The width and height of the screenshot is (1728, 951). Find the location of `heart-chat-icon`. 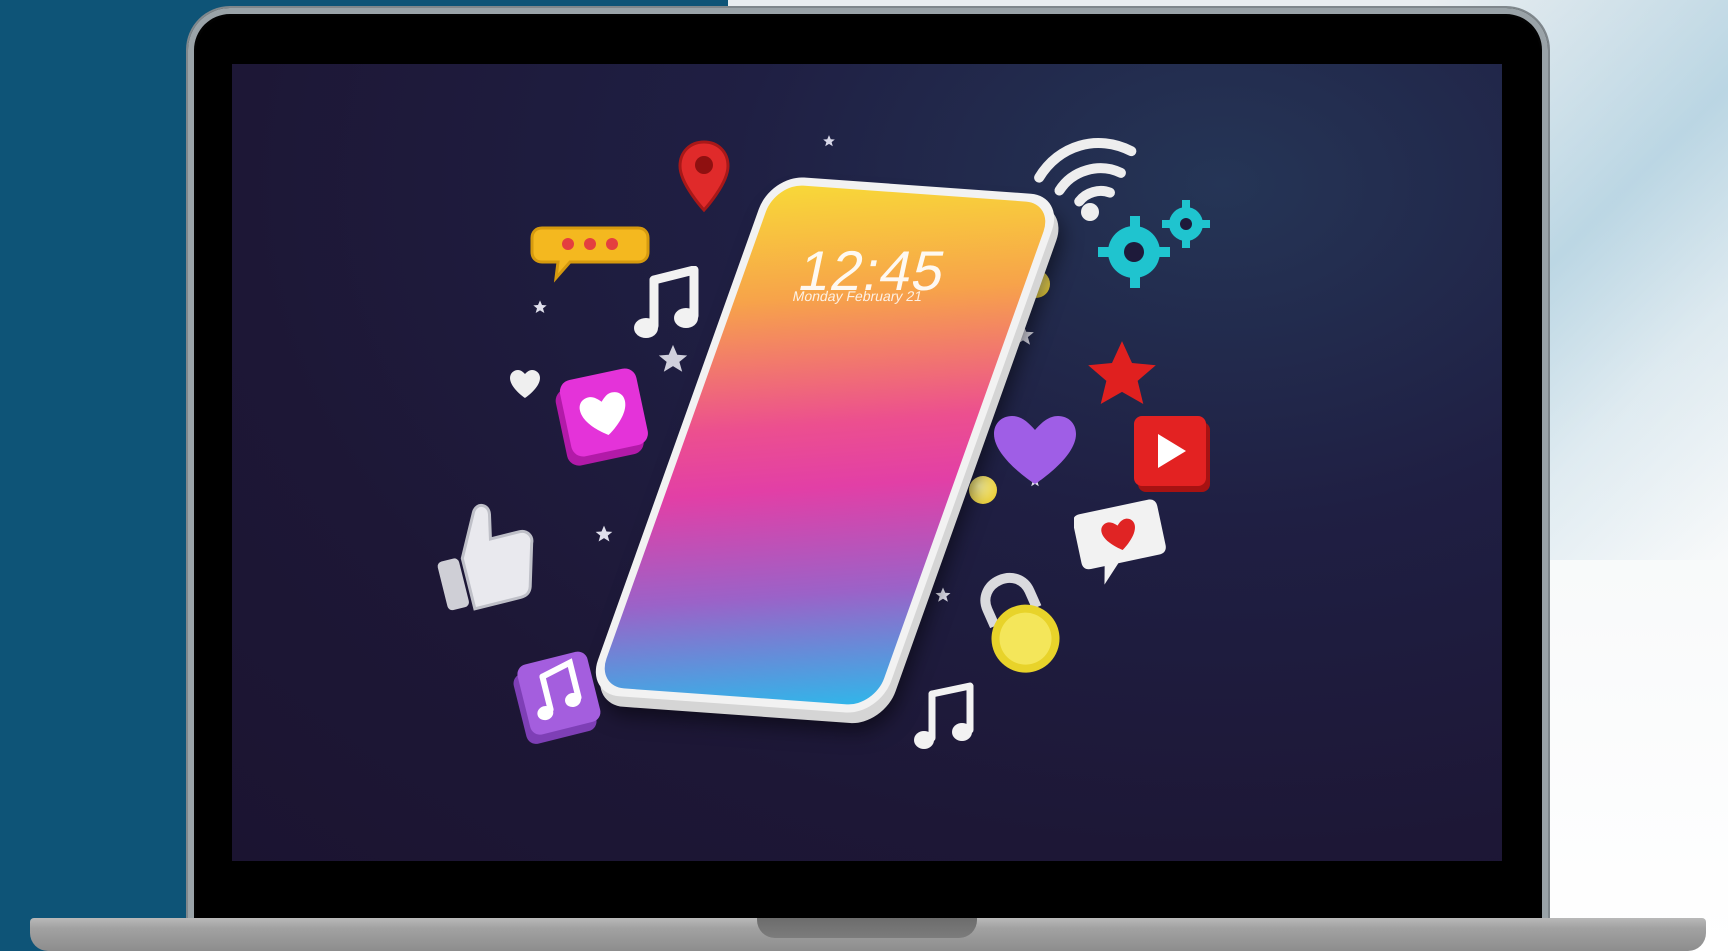

heart-chat-icon is located at coordinates (1120, 542).